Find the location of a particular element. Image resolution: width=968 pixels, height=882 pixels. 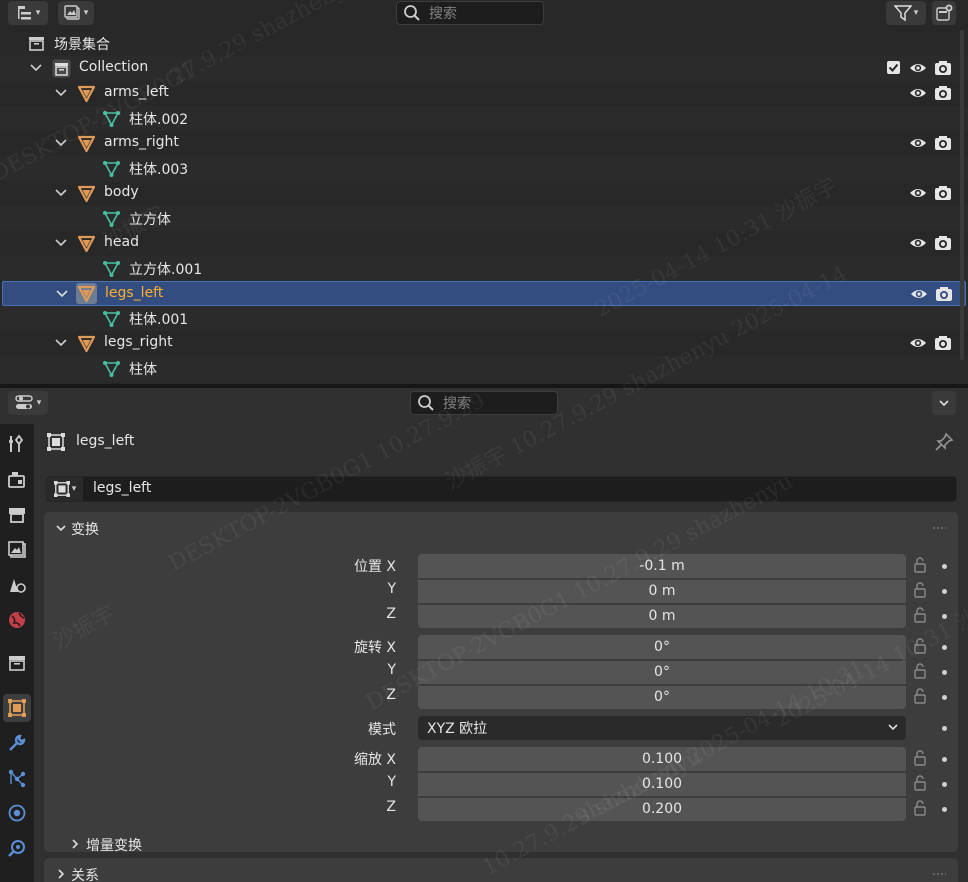

scale-z-field: 0.200 is located at coordinates (662, 809).